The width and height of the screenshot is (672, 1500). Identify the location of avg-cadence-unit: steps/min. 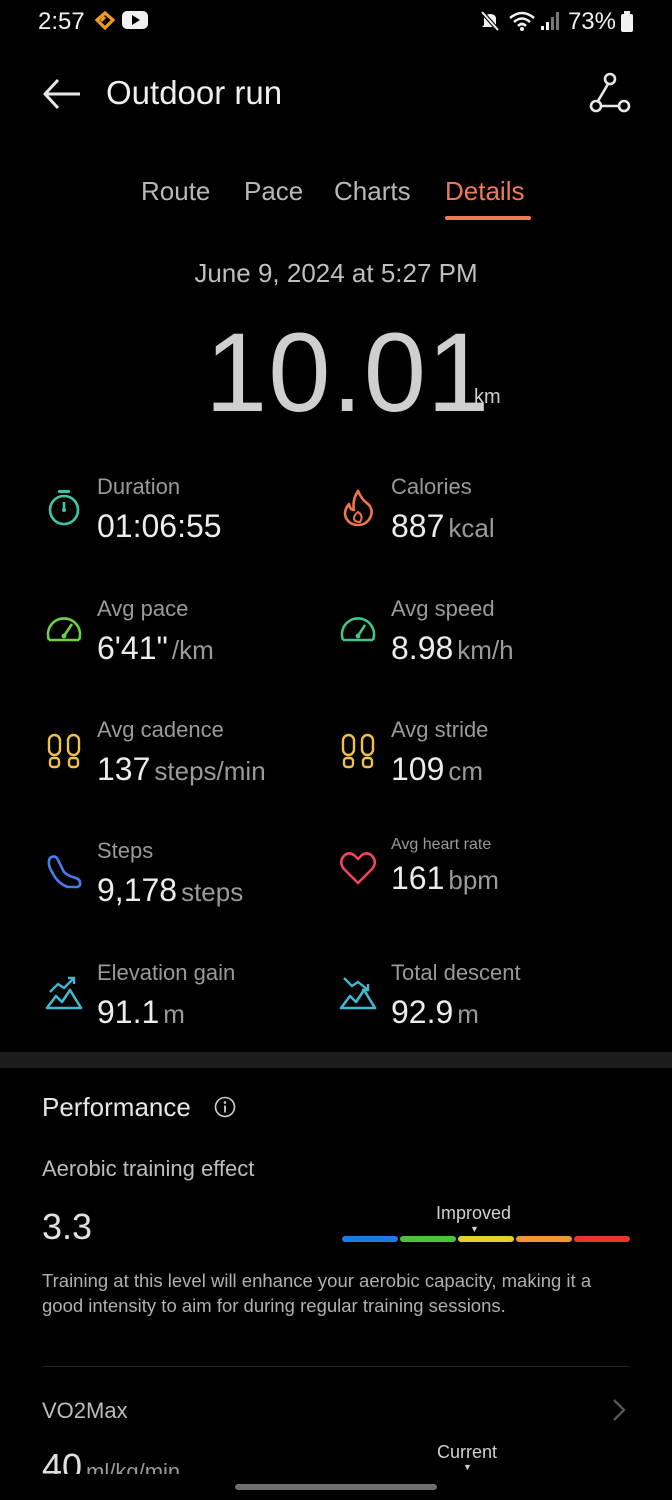
(210, 771).